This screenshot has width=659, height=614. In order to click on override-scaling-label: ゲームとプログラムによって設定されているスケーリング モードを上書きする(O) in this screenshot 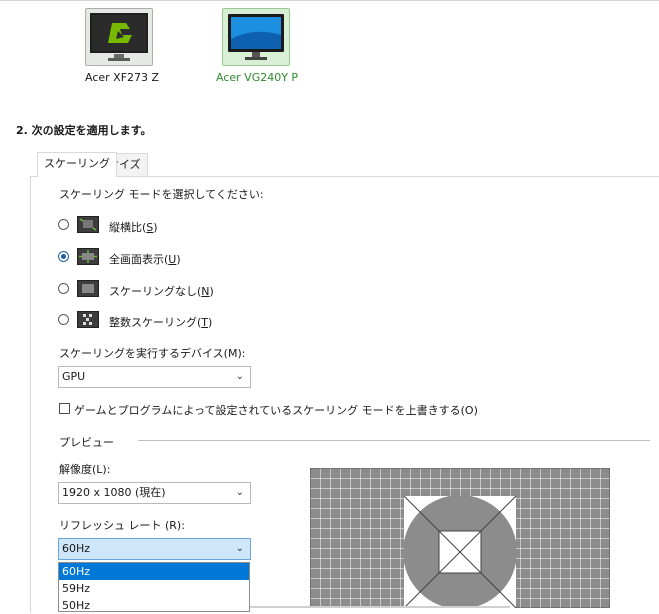, I will do `click(276, 410)`.